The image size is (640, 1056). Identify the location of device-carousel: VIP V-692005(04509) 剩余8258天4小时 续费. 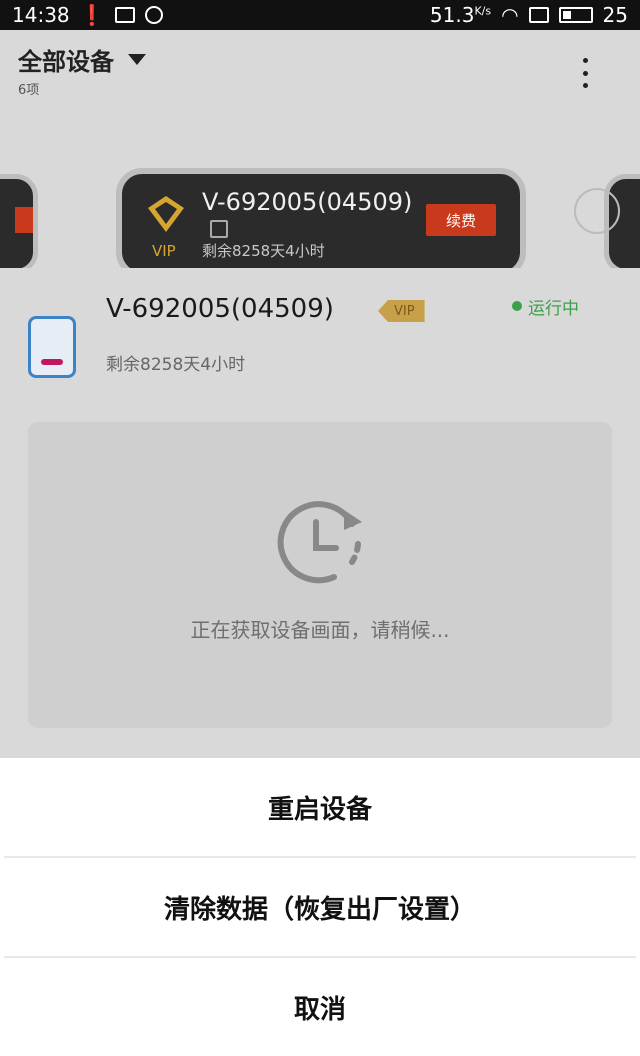
(320, 209).